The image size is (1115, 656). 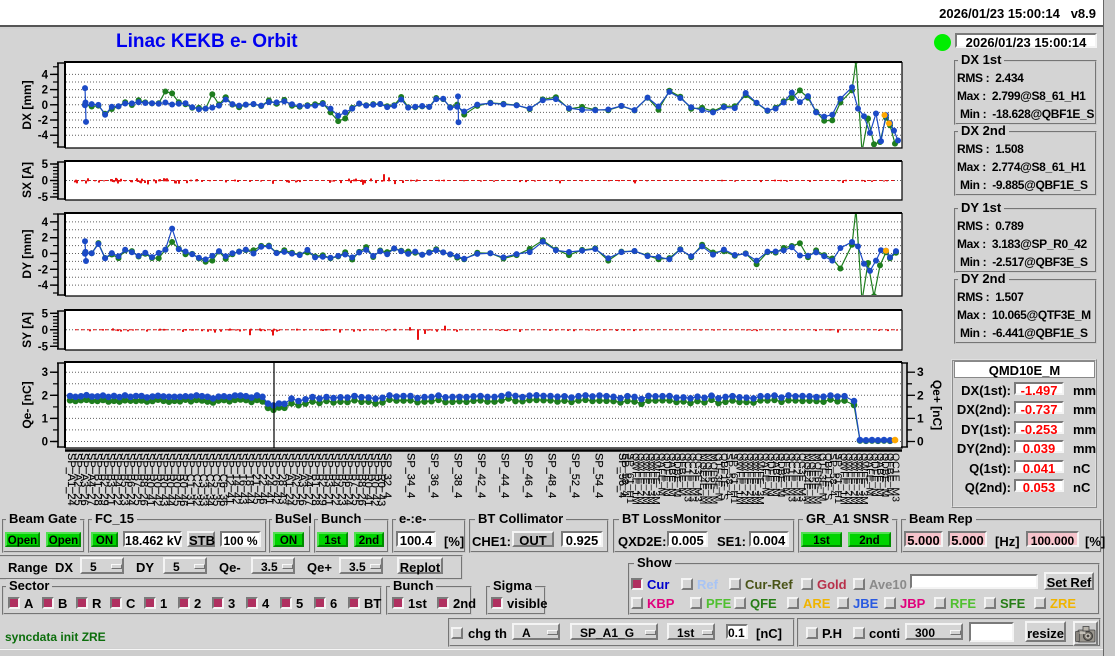 What do you see at coordinates (411, 475) in the screenshot?
I see `svg-text: SP_34_4` at bounding box center [411, 475].